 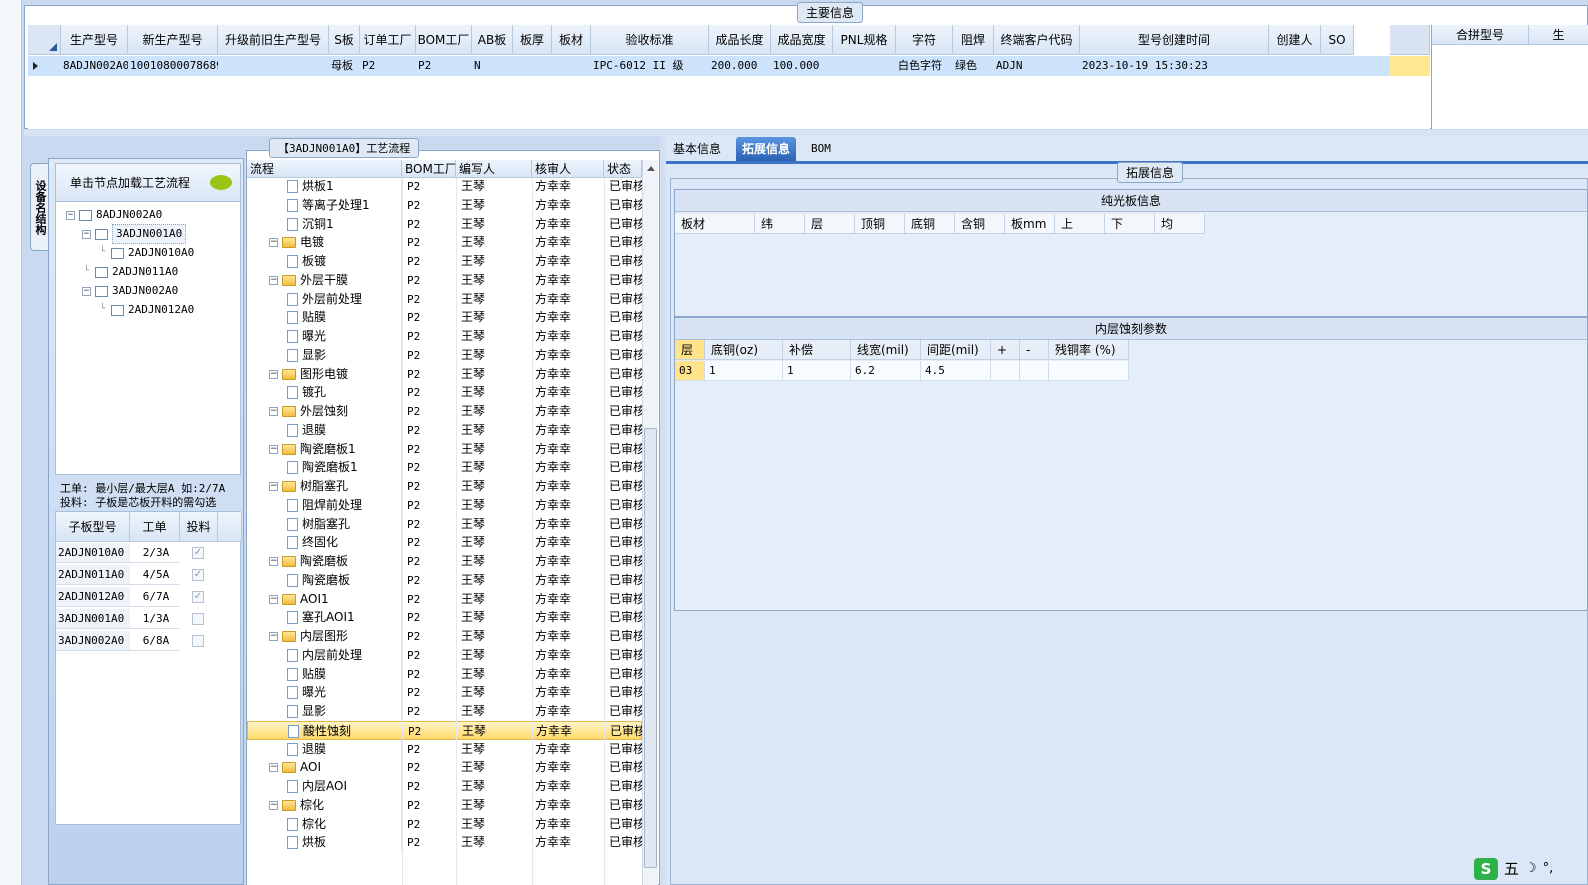 What do you see at coordinates (94, 40) in the screenshot?
I see `main-header-0: 生产型号` at bounding box center [94, 40].